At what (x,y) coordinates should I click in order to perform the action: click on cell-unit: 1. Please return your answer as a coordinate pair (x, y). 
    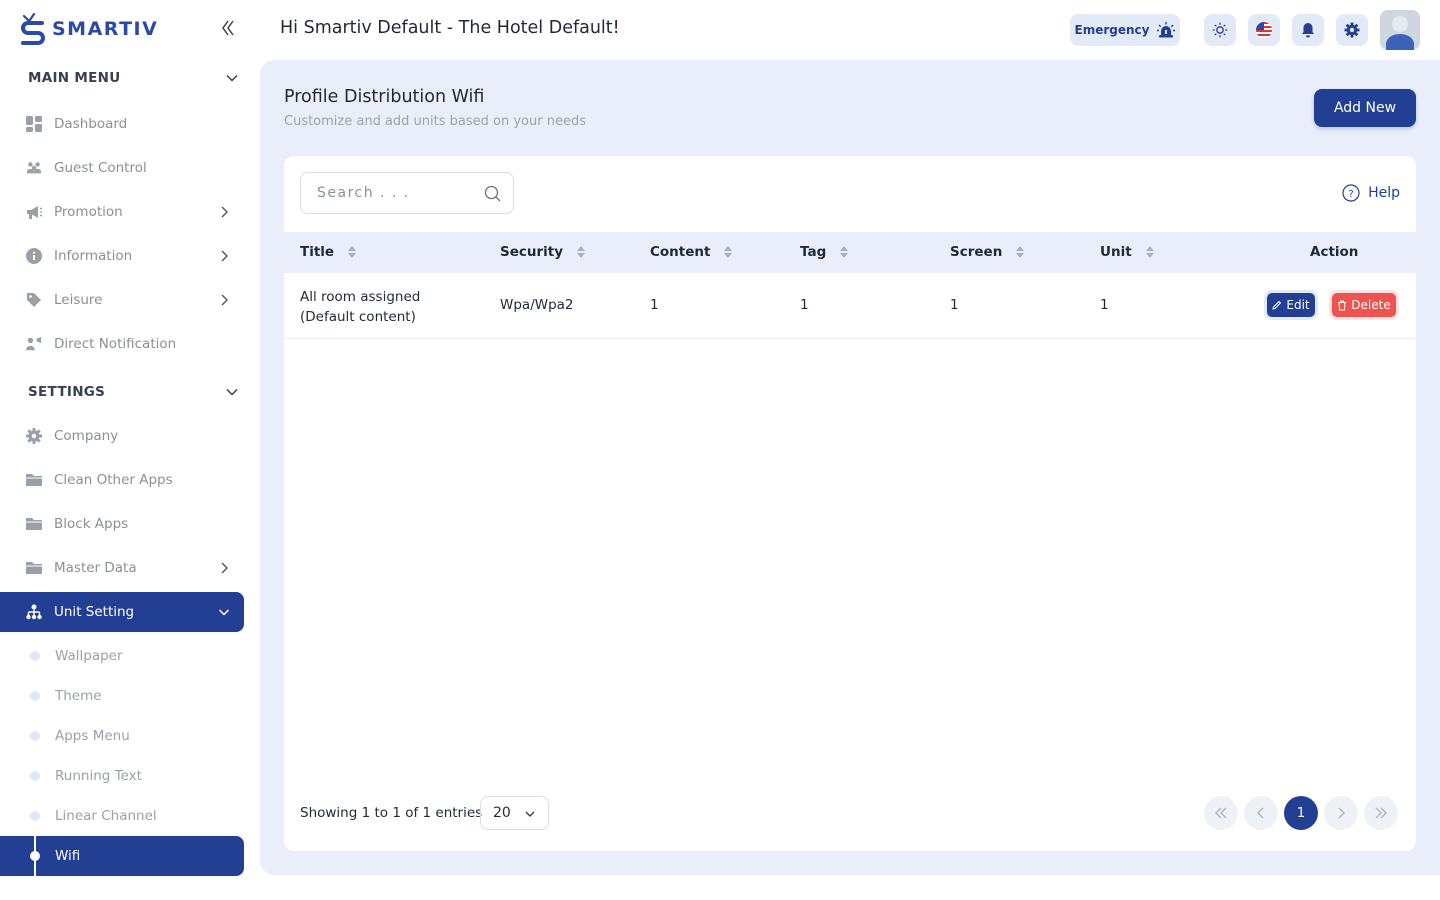
    Looking at the image, I should click on (1104, 305).